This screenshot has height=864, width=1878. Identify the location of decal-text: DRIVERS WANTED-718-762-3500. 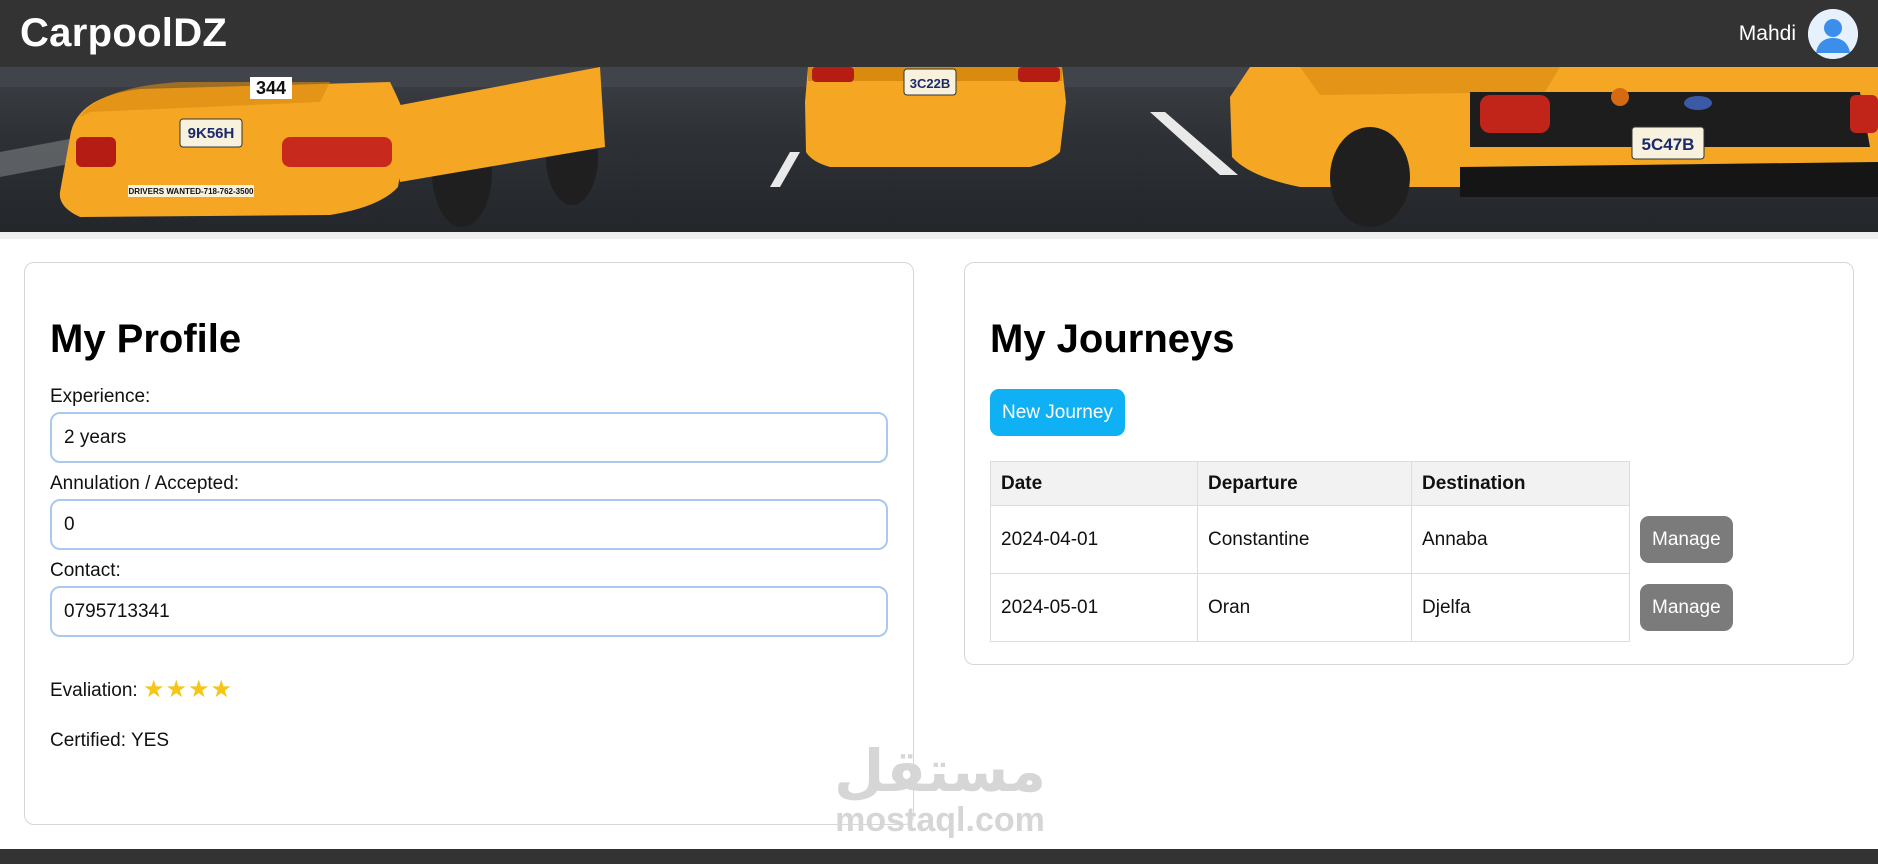
(191, 191).